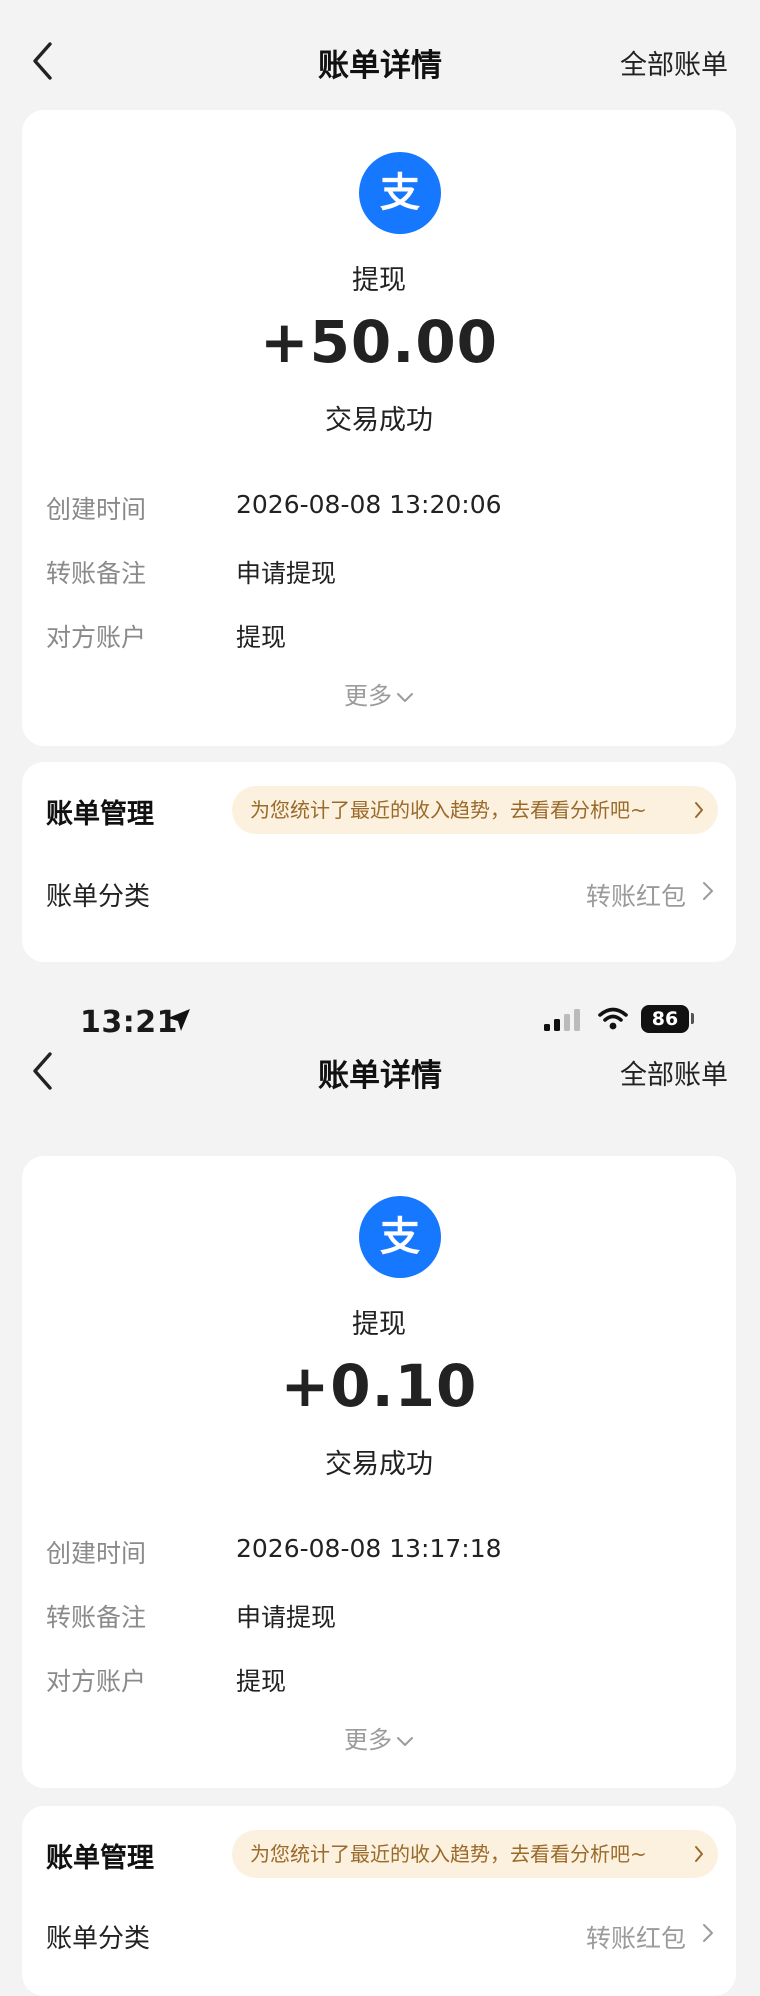 The height and width of the screenshot is (1996, 760). I want to click on created-time-value: 2026-08-08 13:17:18, so click(369, 1548).